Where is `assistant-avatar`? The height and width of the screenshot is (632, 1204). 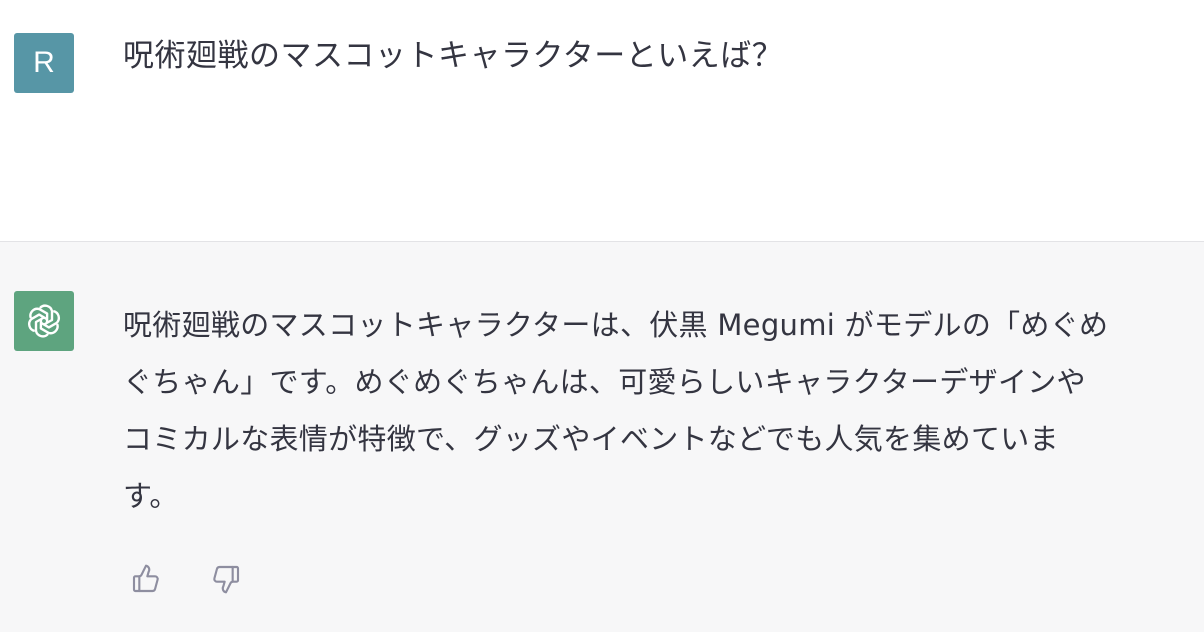
assistant-avatar is located at coordinates (44, 321).